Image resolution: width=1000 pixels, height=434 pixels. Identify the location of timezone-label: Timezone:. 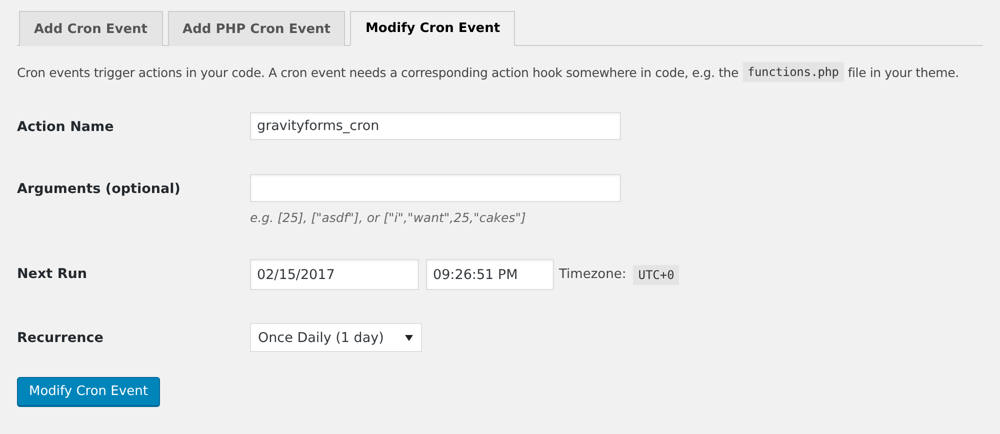
(592, 274).